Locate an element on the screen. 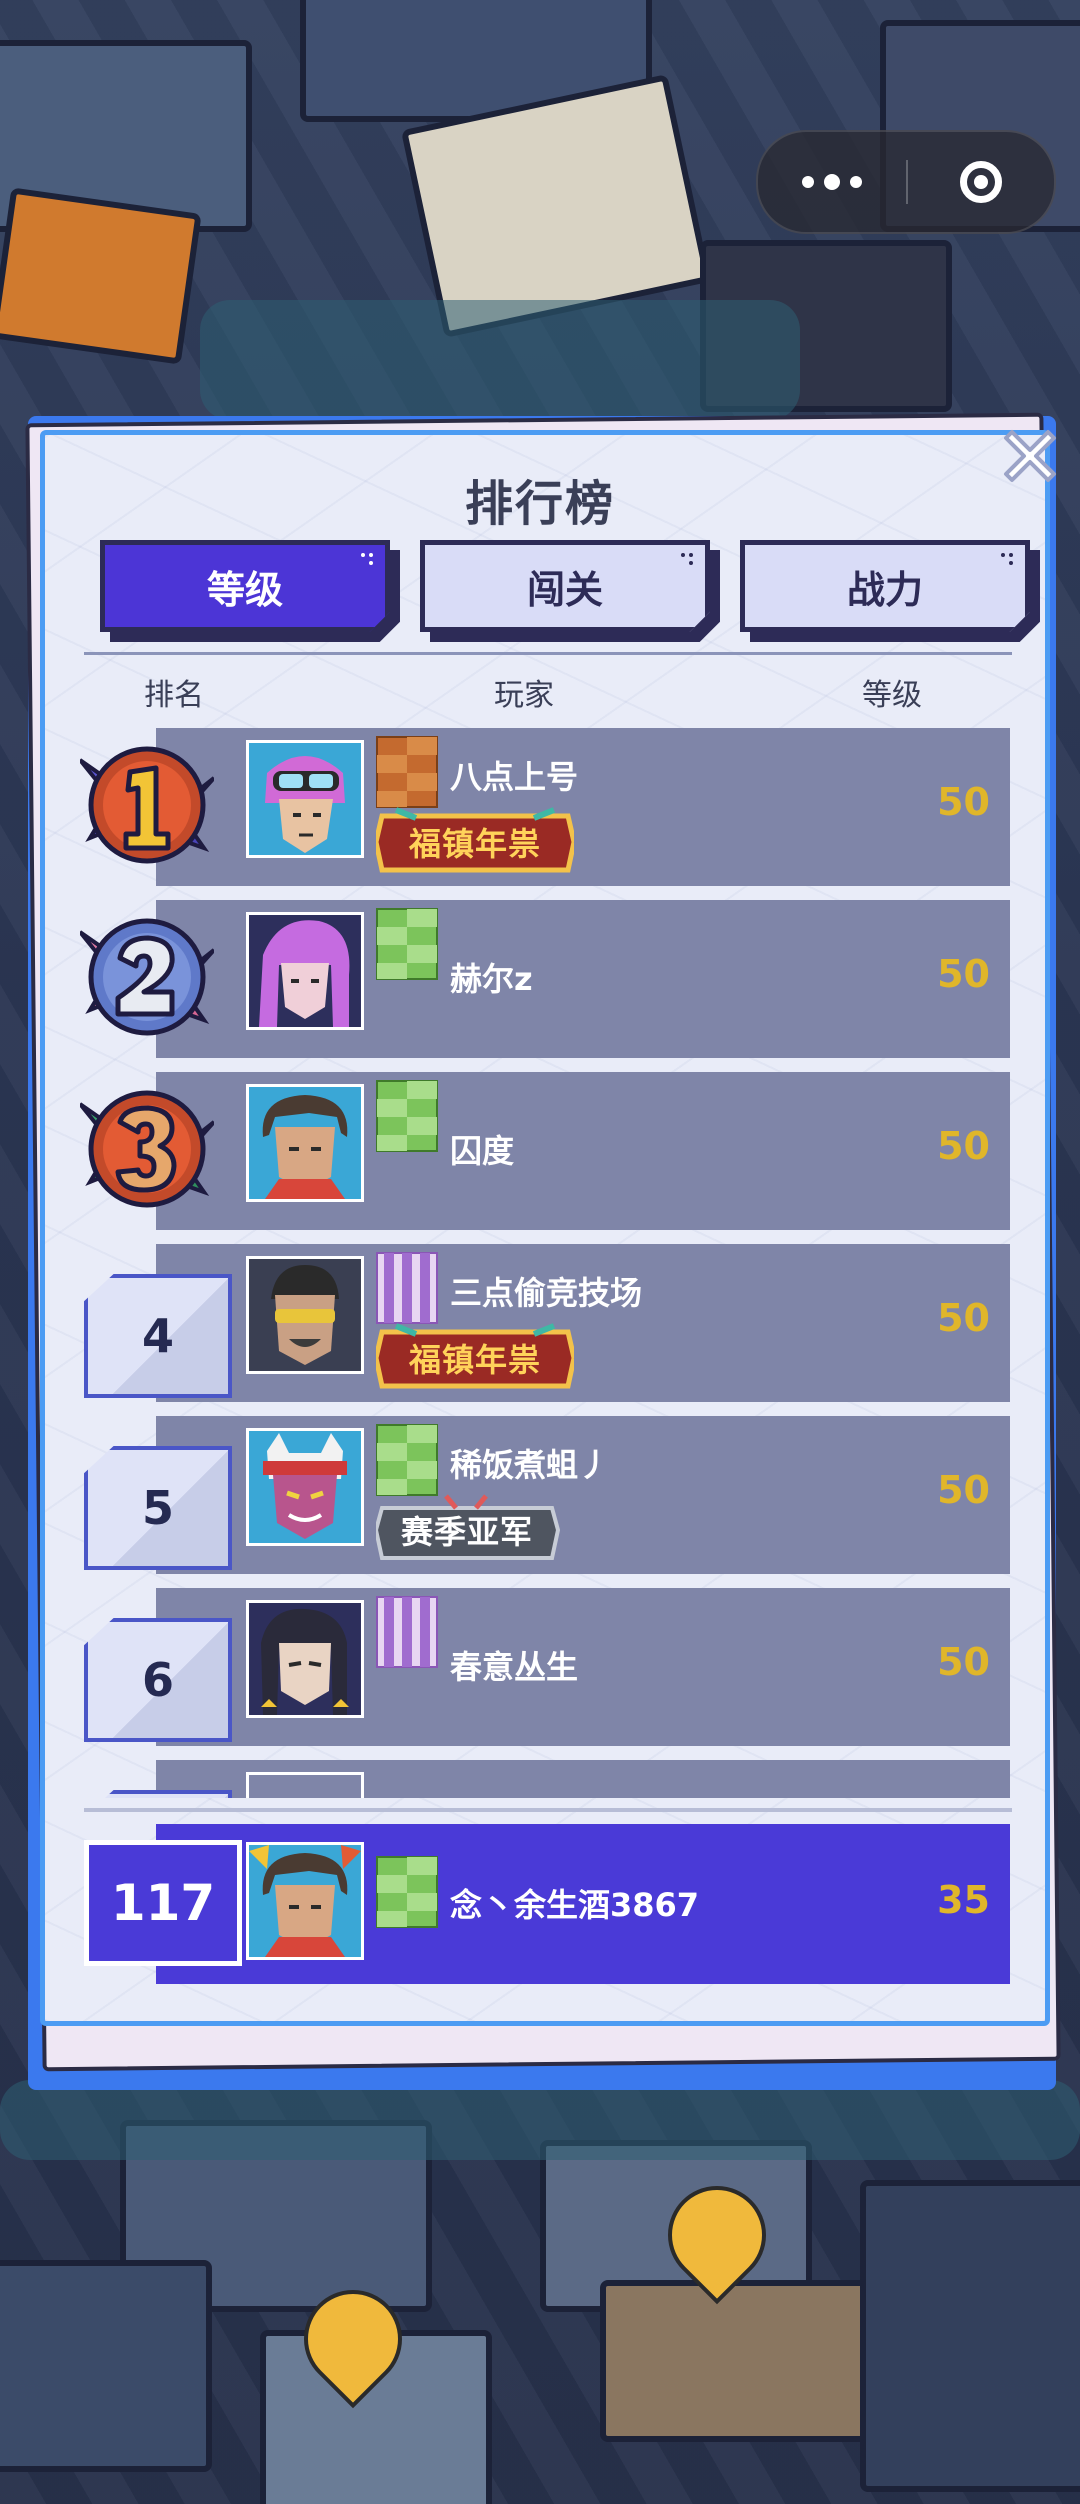 This screenshot has width=1080, height=2504. rank-badge: 117 is located at coordinates (163, 1903).